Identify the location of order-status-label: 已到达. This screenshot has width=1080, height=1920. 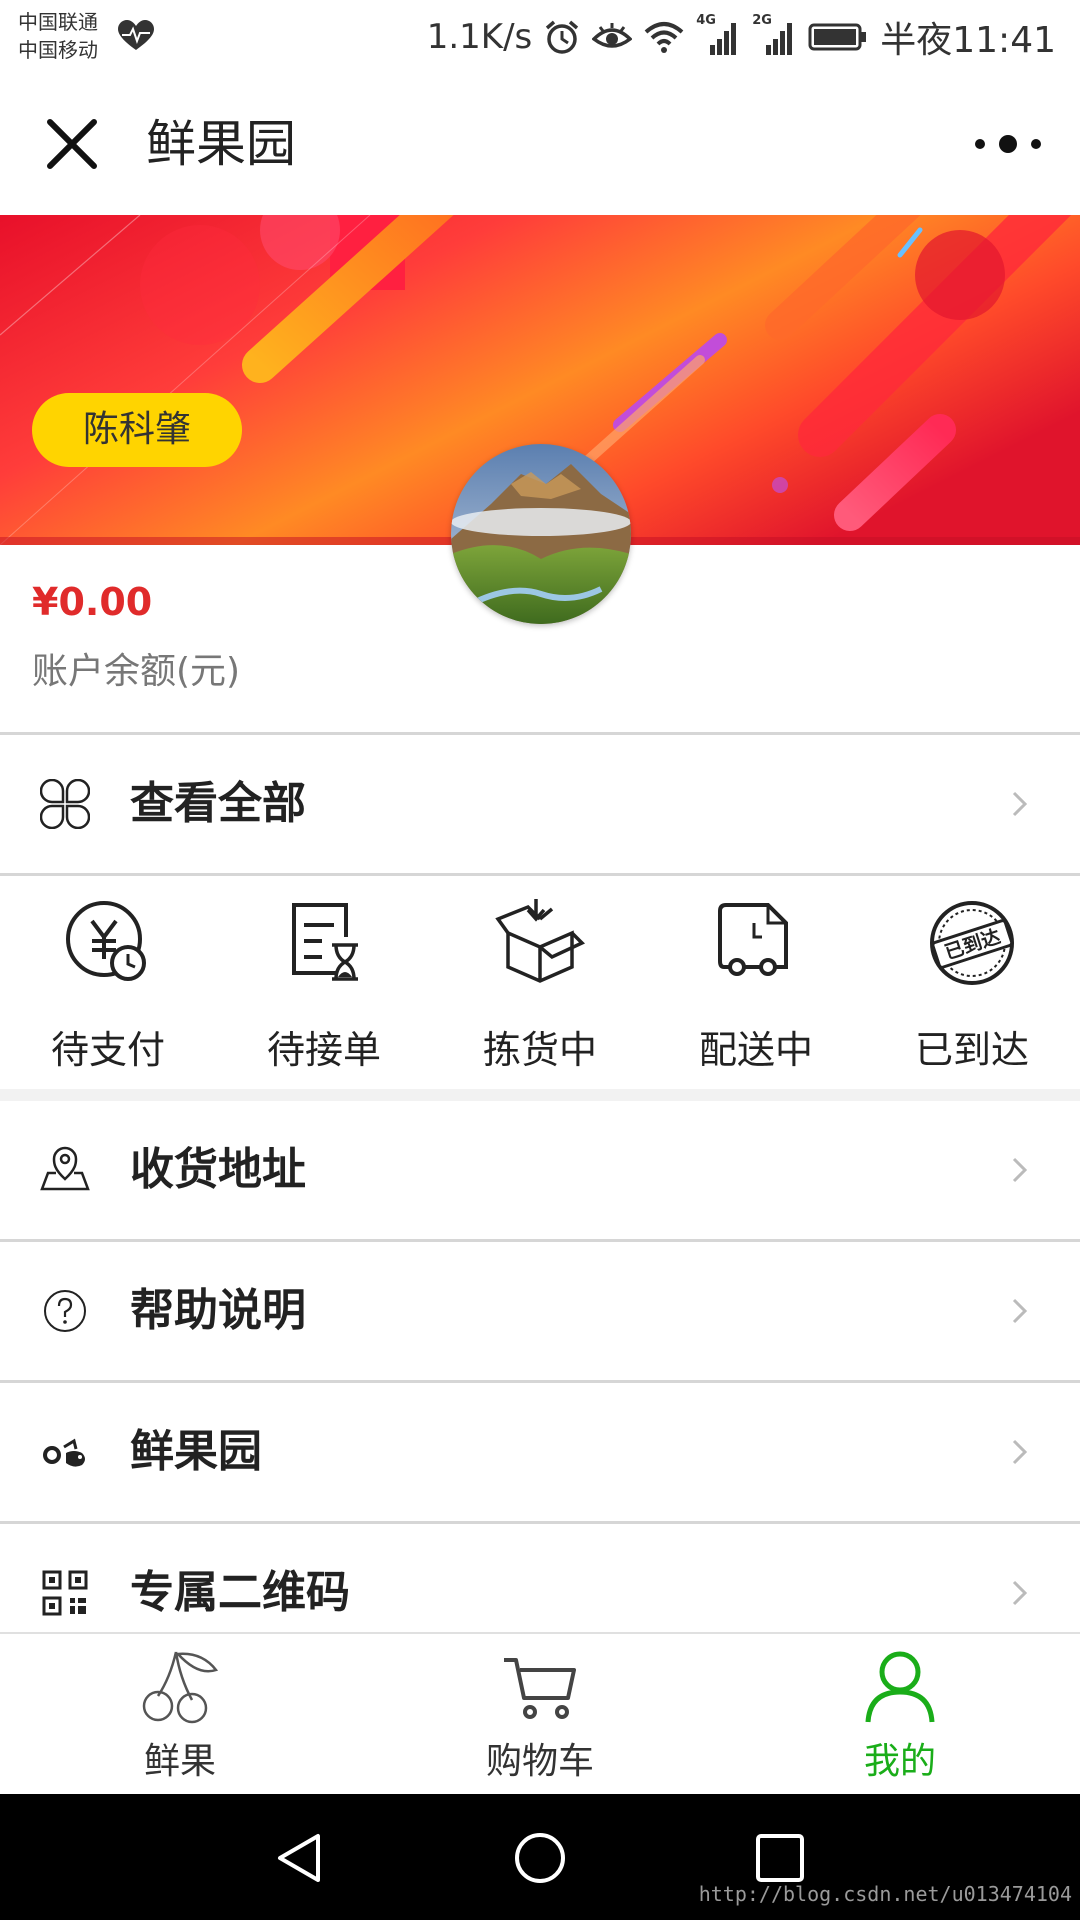
(971, 1050).